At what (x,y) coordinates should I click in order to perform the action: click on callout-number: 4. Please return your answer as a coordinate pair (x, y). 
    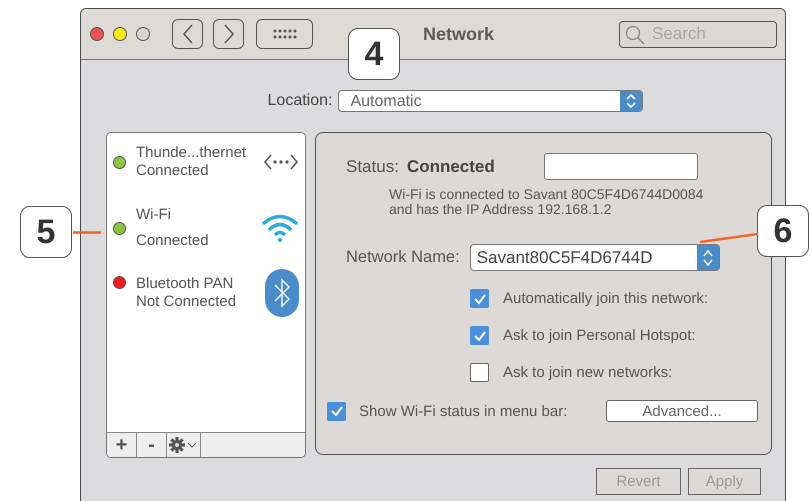
    Looking at the image, I should click on (374, 54).